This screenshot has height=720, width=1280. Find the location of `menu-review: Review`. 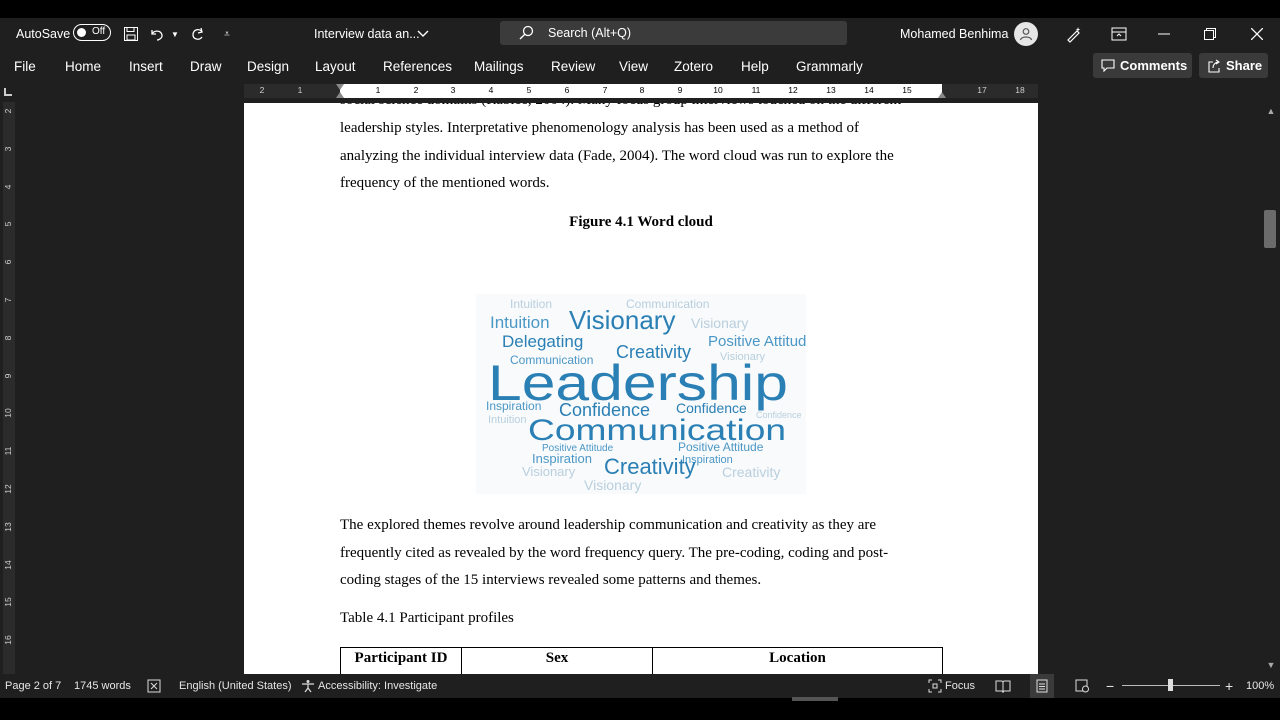

menu-review: Review is located at coordinates (573, 66).